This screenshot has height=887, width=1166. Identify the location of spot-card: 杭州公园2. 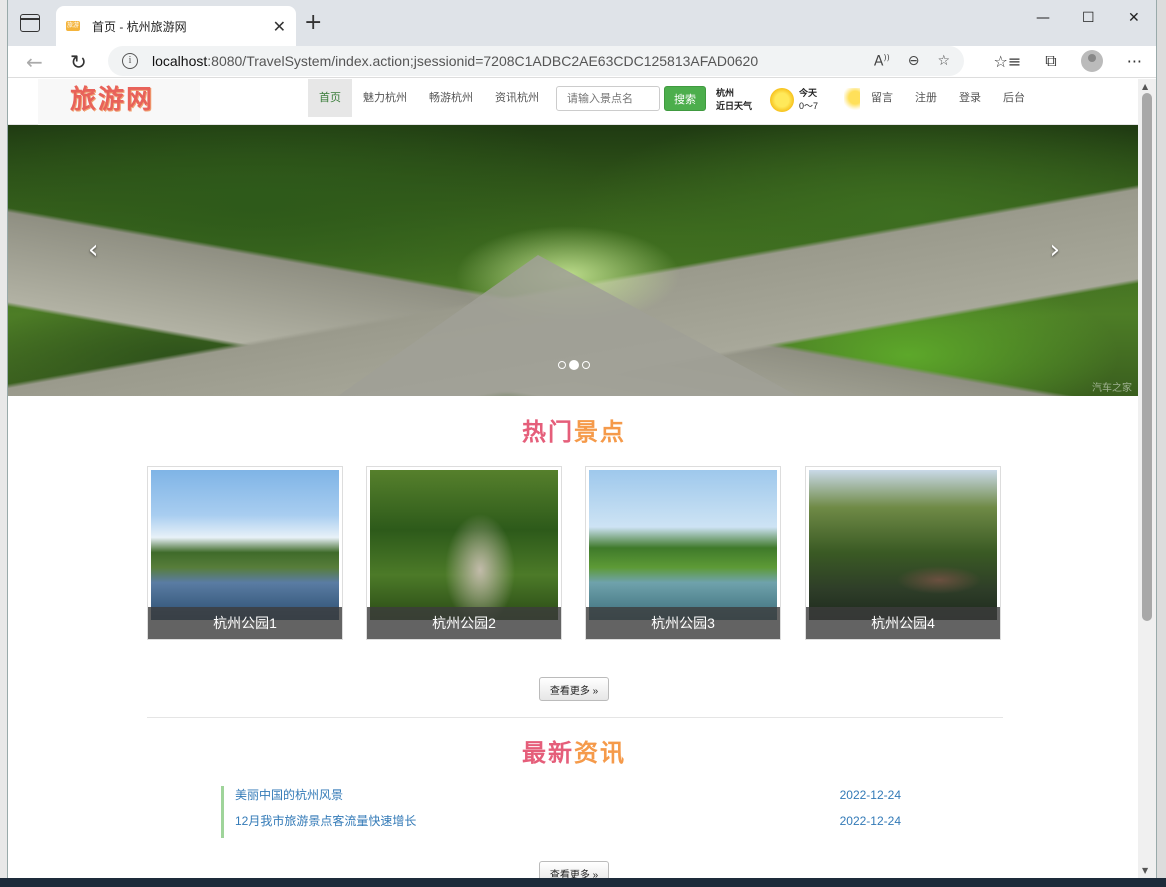
(464, 553).